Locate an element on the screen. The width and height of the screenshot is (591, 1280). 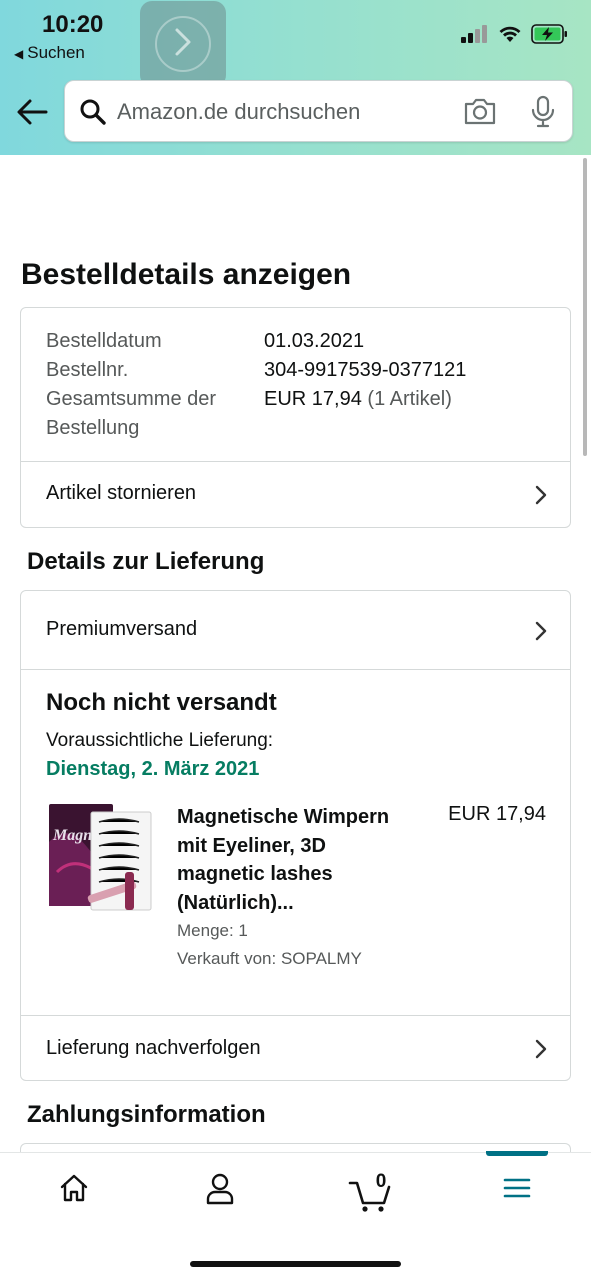
cart-count: 0 is located at coordinates (381, 1181).